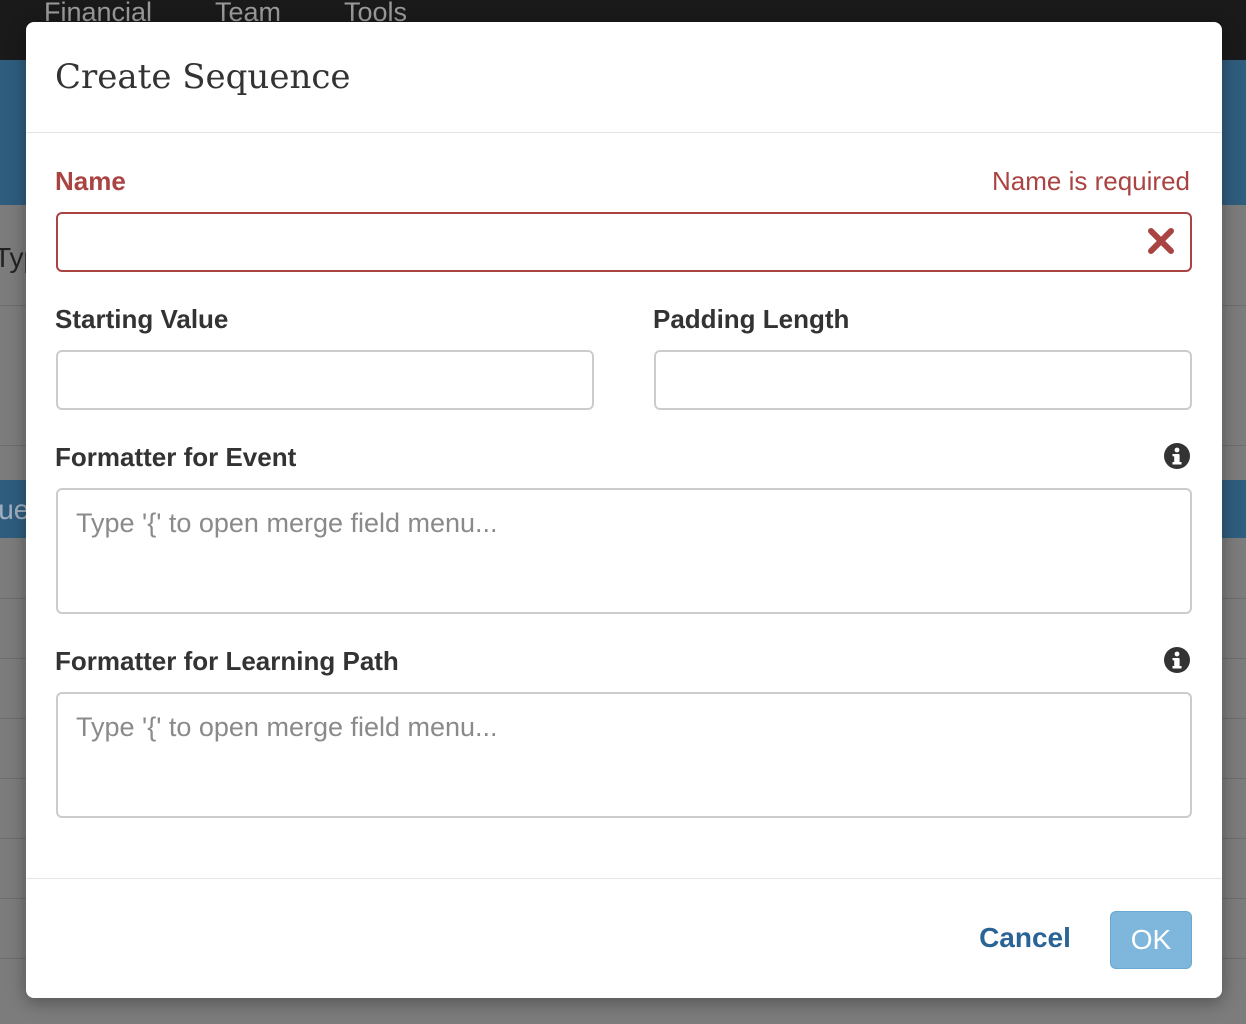  What do you see at coordinates (203, 77) in the screenshot?
I see `dialog-title: Create Sequence` at bounding box center [203, 77].